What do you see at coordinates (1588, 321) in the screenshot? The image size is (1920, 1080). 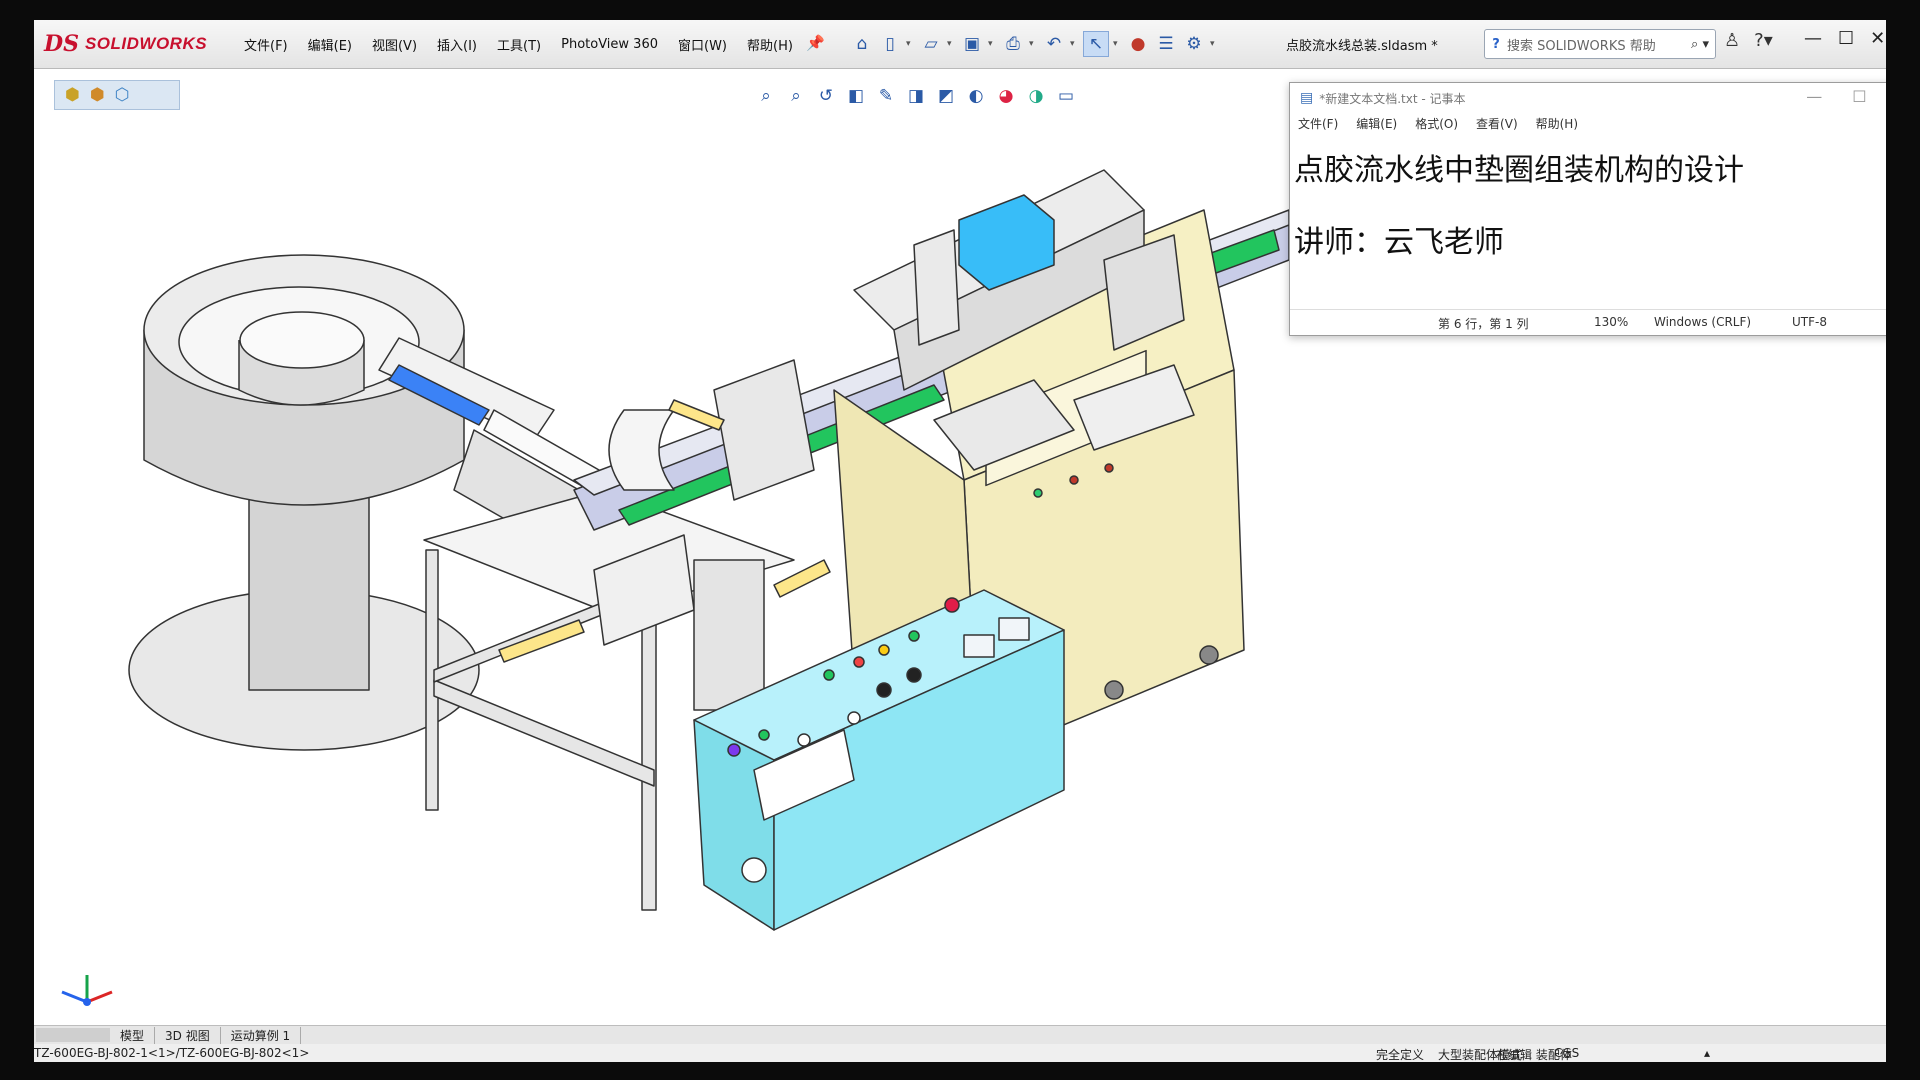 I see `notepad-status-bar: 第 6 行，第 1 列 130% Windows (CRLF) UTF-8` at bounding box center [1588, 321].